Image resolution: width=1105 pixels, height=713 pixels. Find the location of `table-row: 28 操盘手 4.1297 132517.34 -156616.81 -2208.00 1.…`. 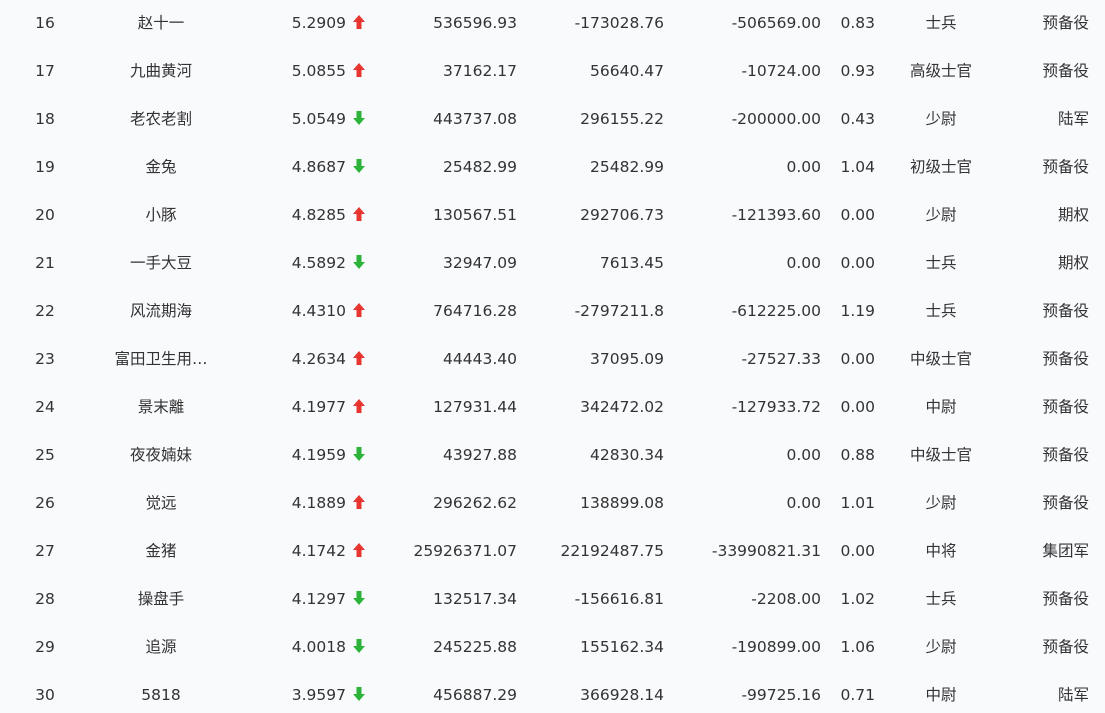

table-row: 28 操盘手 4.1297 132517.34 -156616.81 -2208.00 1.… is located at coordinates (552, 599).